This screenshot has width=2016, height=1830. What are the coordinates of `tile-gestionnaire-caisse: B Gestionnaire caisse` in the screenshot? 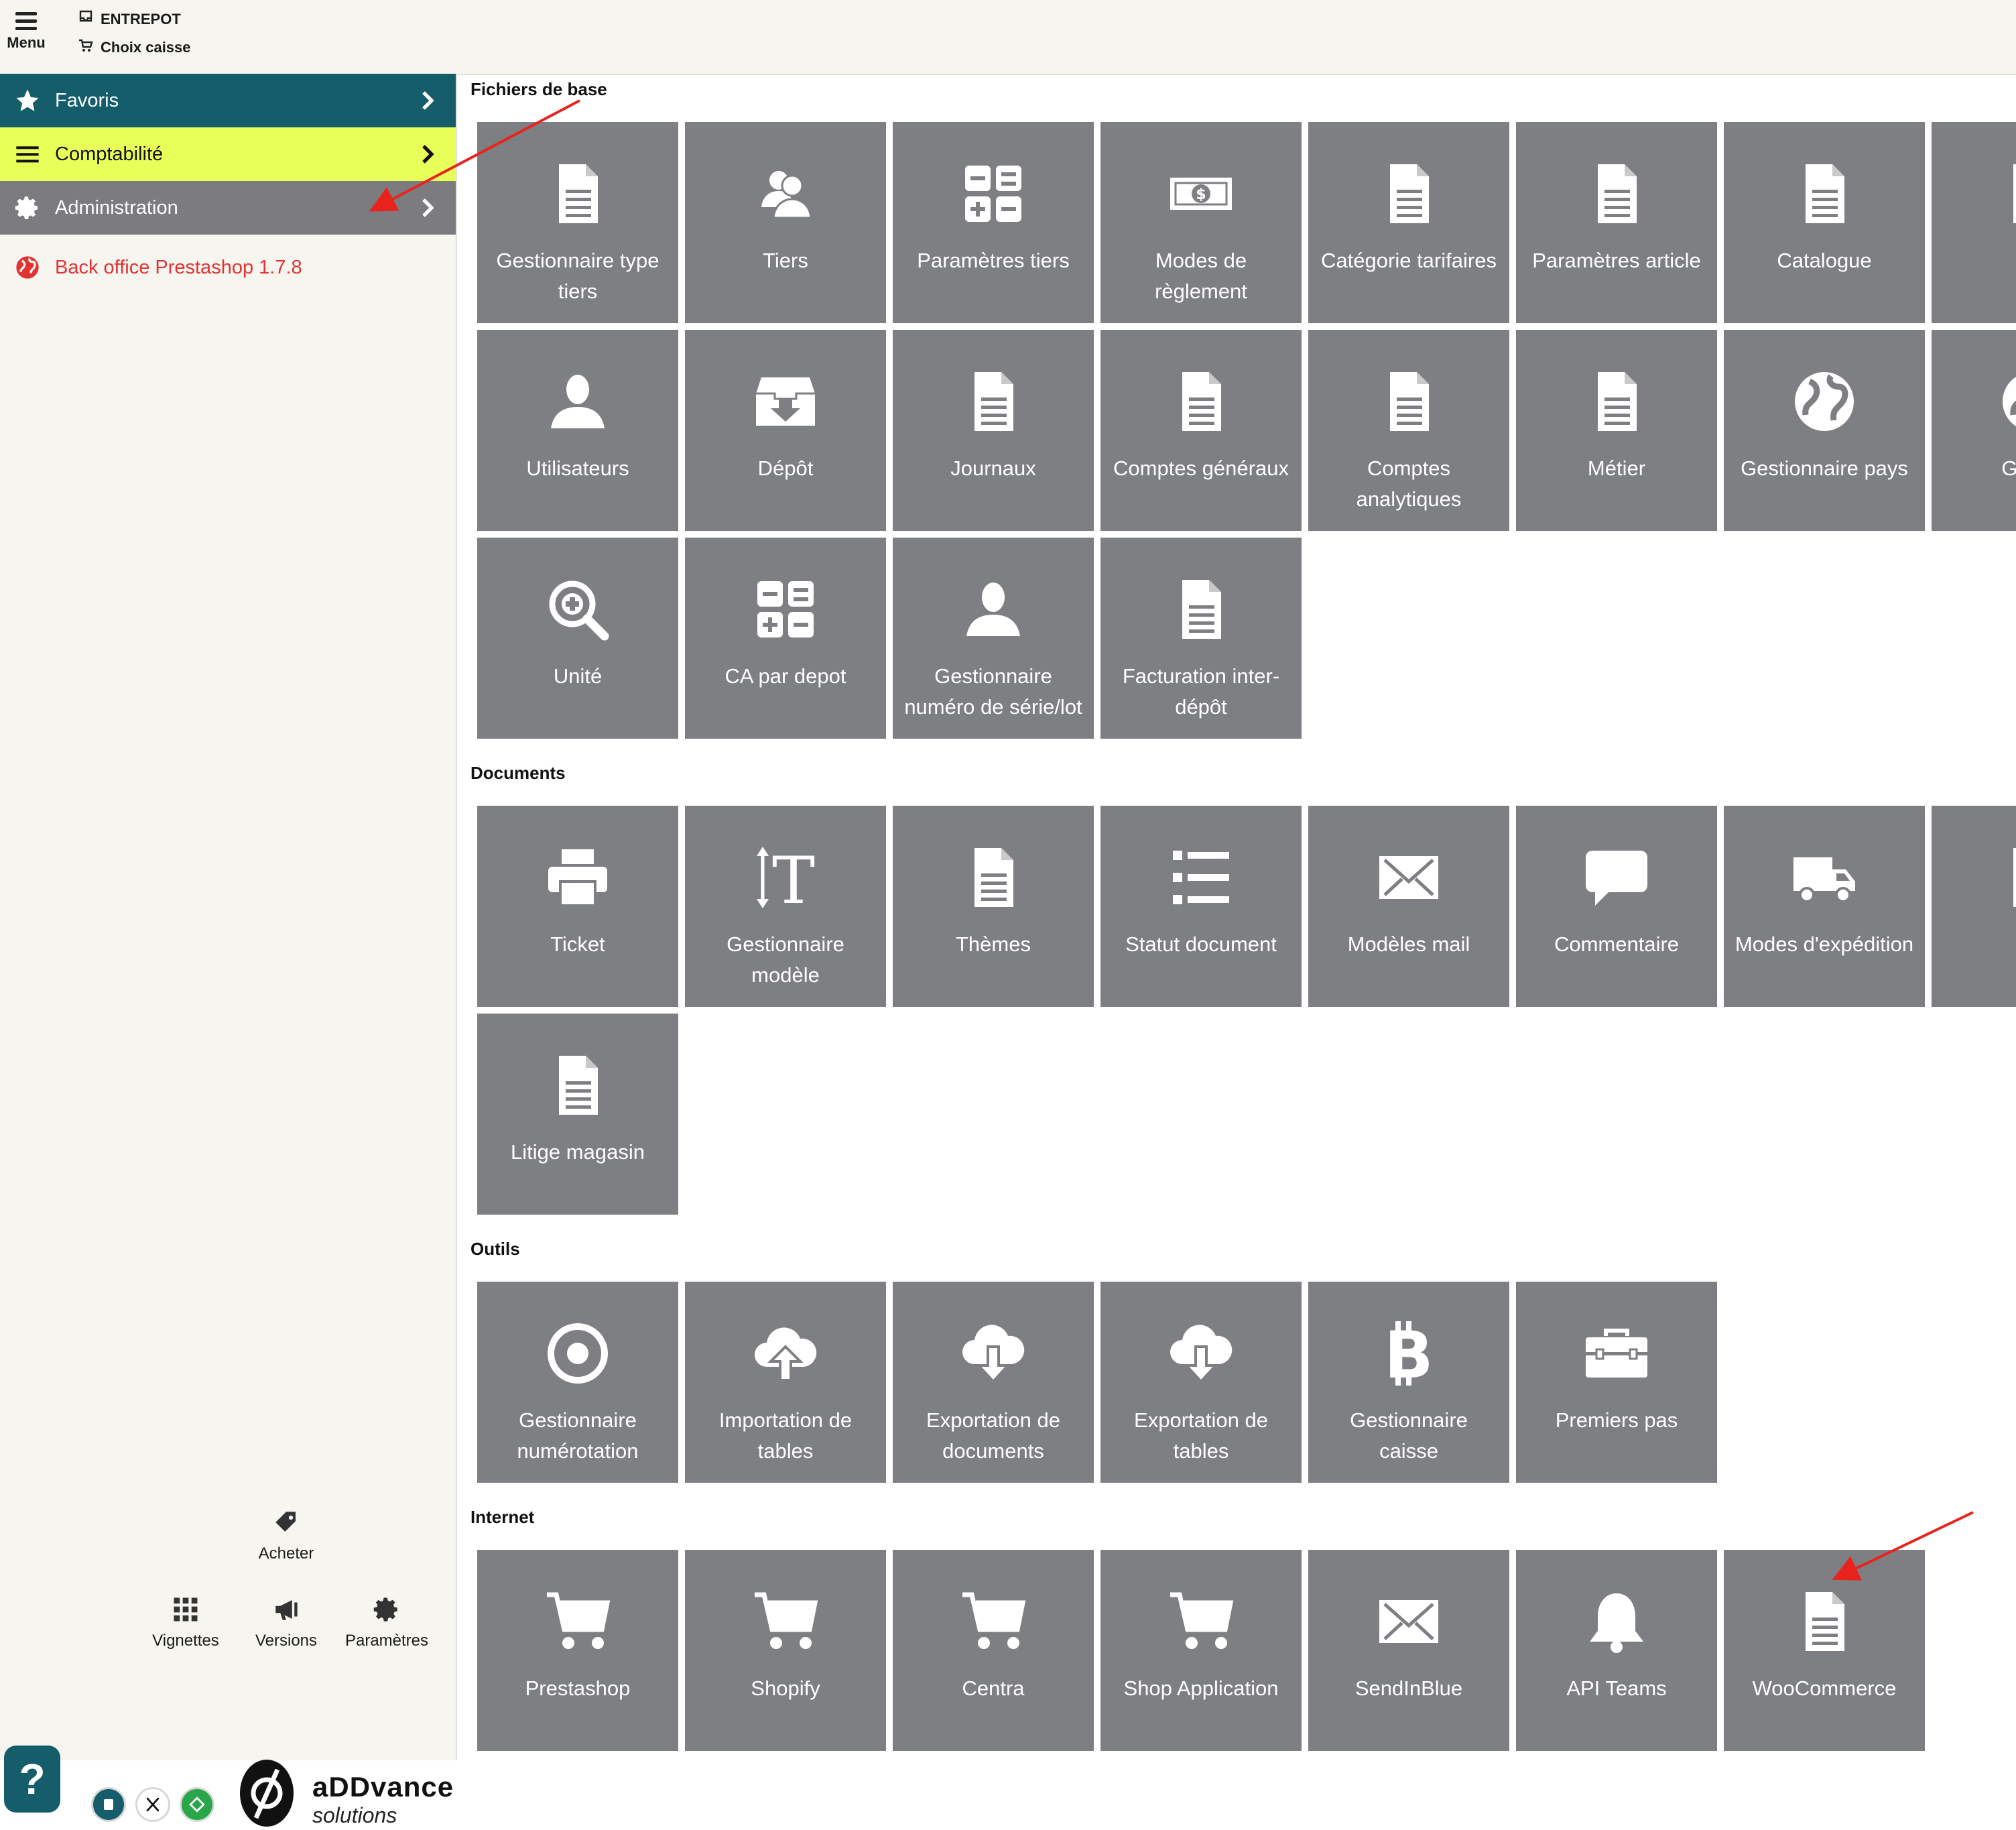 It's located at (1408, 1382).